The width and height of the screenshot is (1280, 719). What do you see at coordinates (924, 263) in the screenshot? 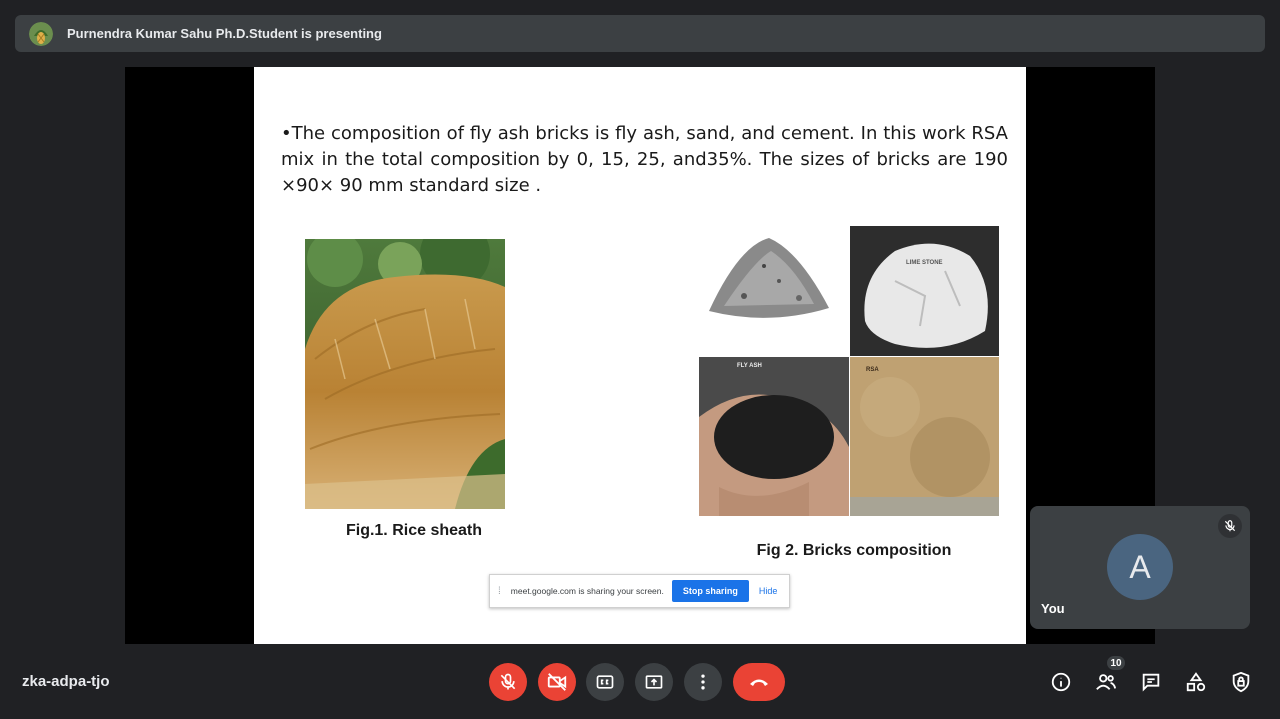
I see `limestone-label: LIME STONE` at bounding box center [924, 263].